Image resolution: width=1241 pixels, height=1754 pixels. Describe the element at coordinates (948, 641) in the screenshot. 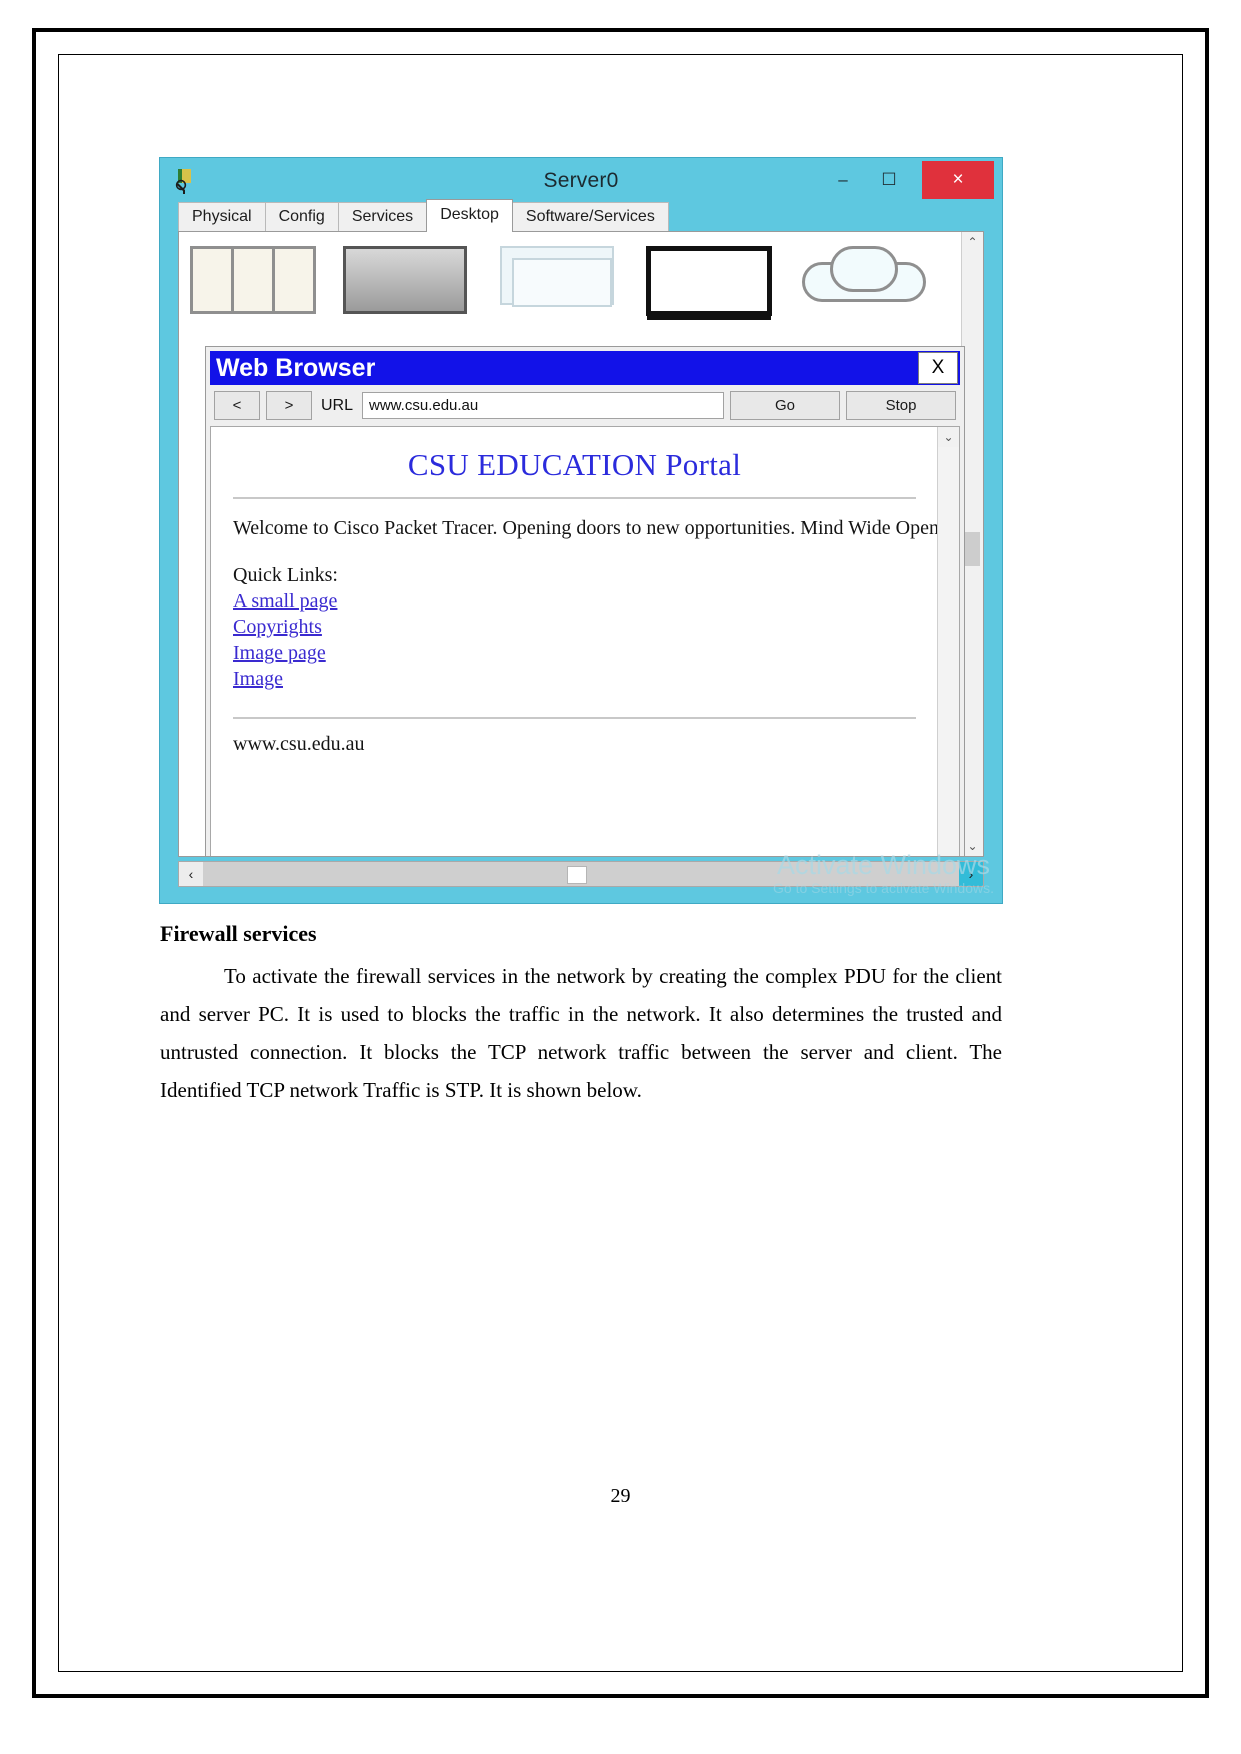

I see `page-vertical-scrollbar: ⌃ ⌄` at that location.